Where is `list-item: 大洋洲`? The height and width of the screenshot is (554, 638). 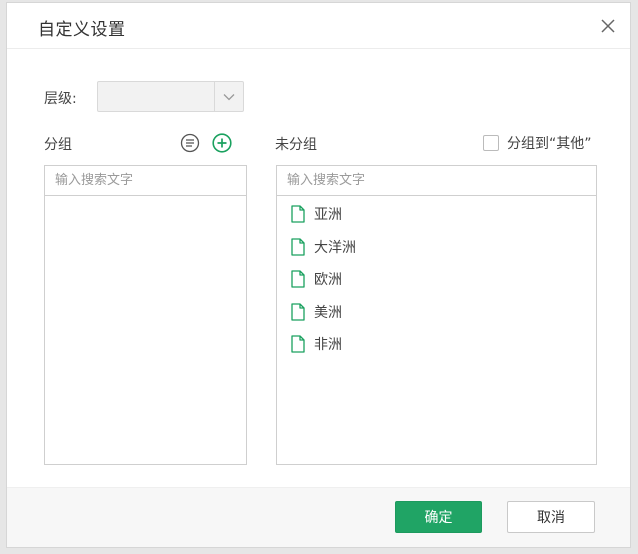 list-item: 大洋洲 is located at coordinates (436, 247).